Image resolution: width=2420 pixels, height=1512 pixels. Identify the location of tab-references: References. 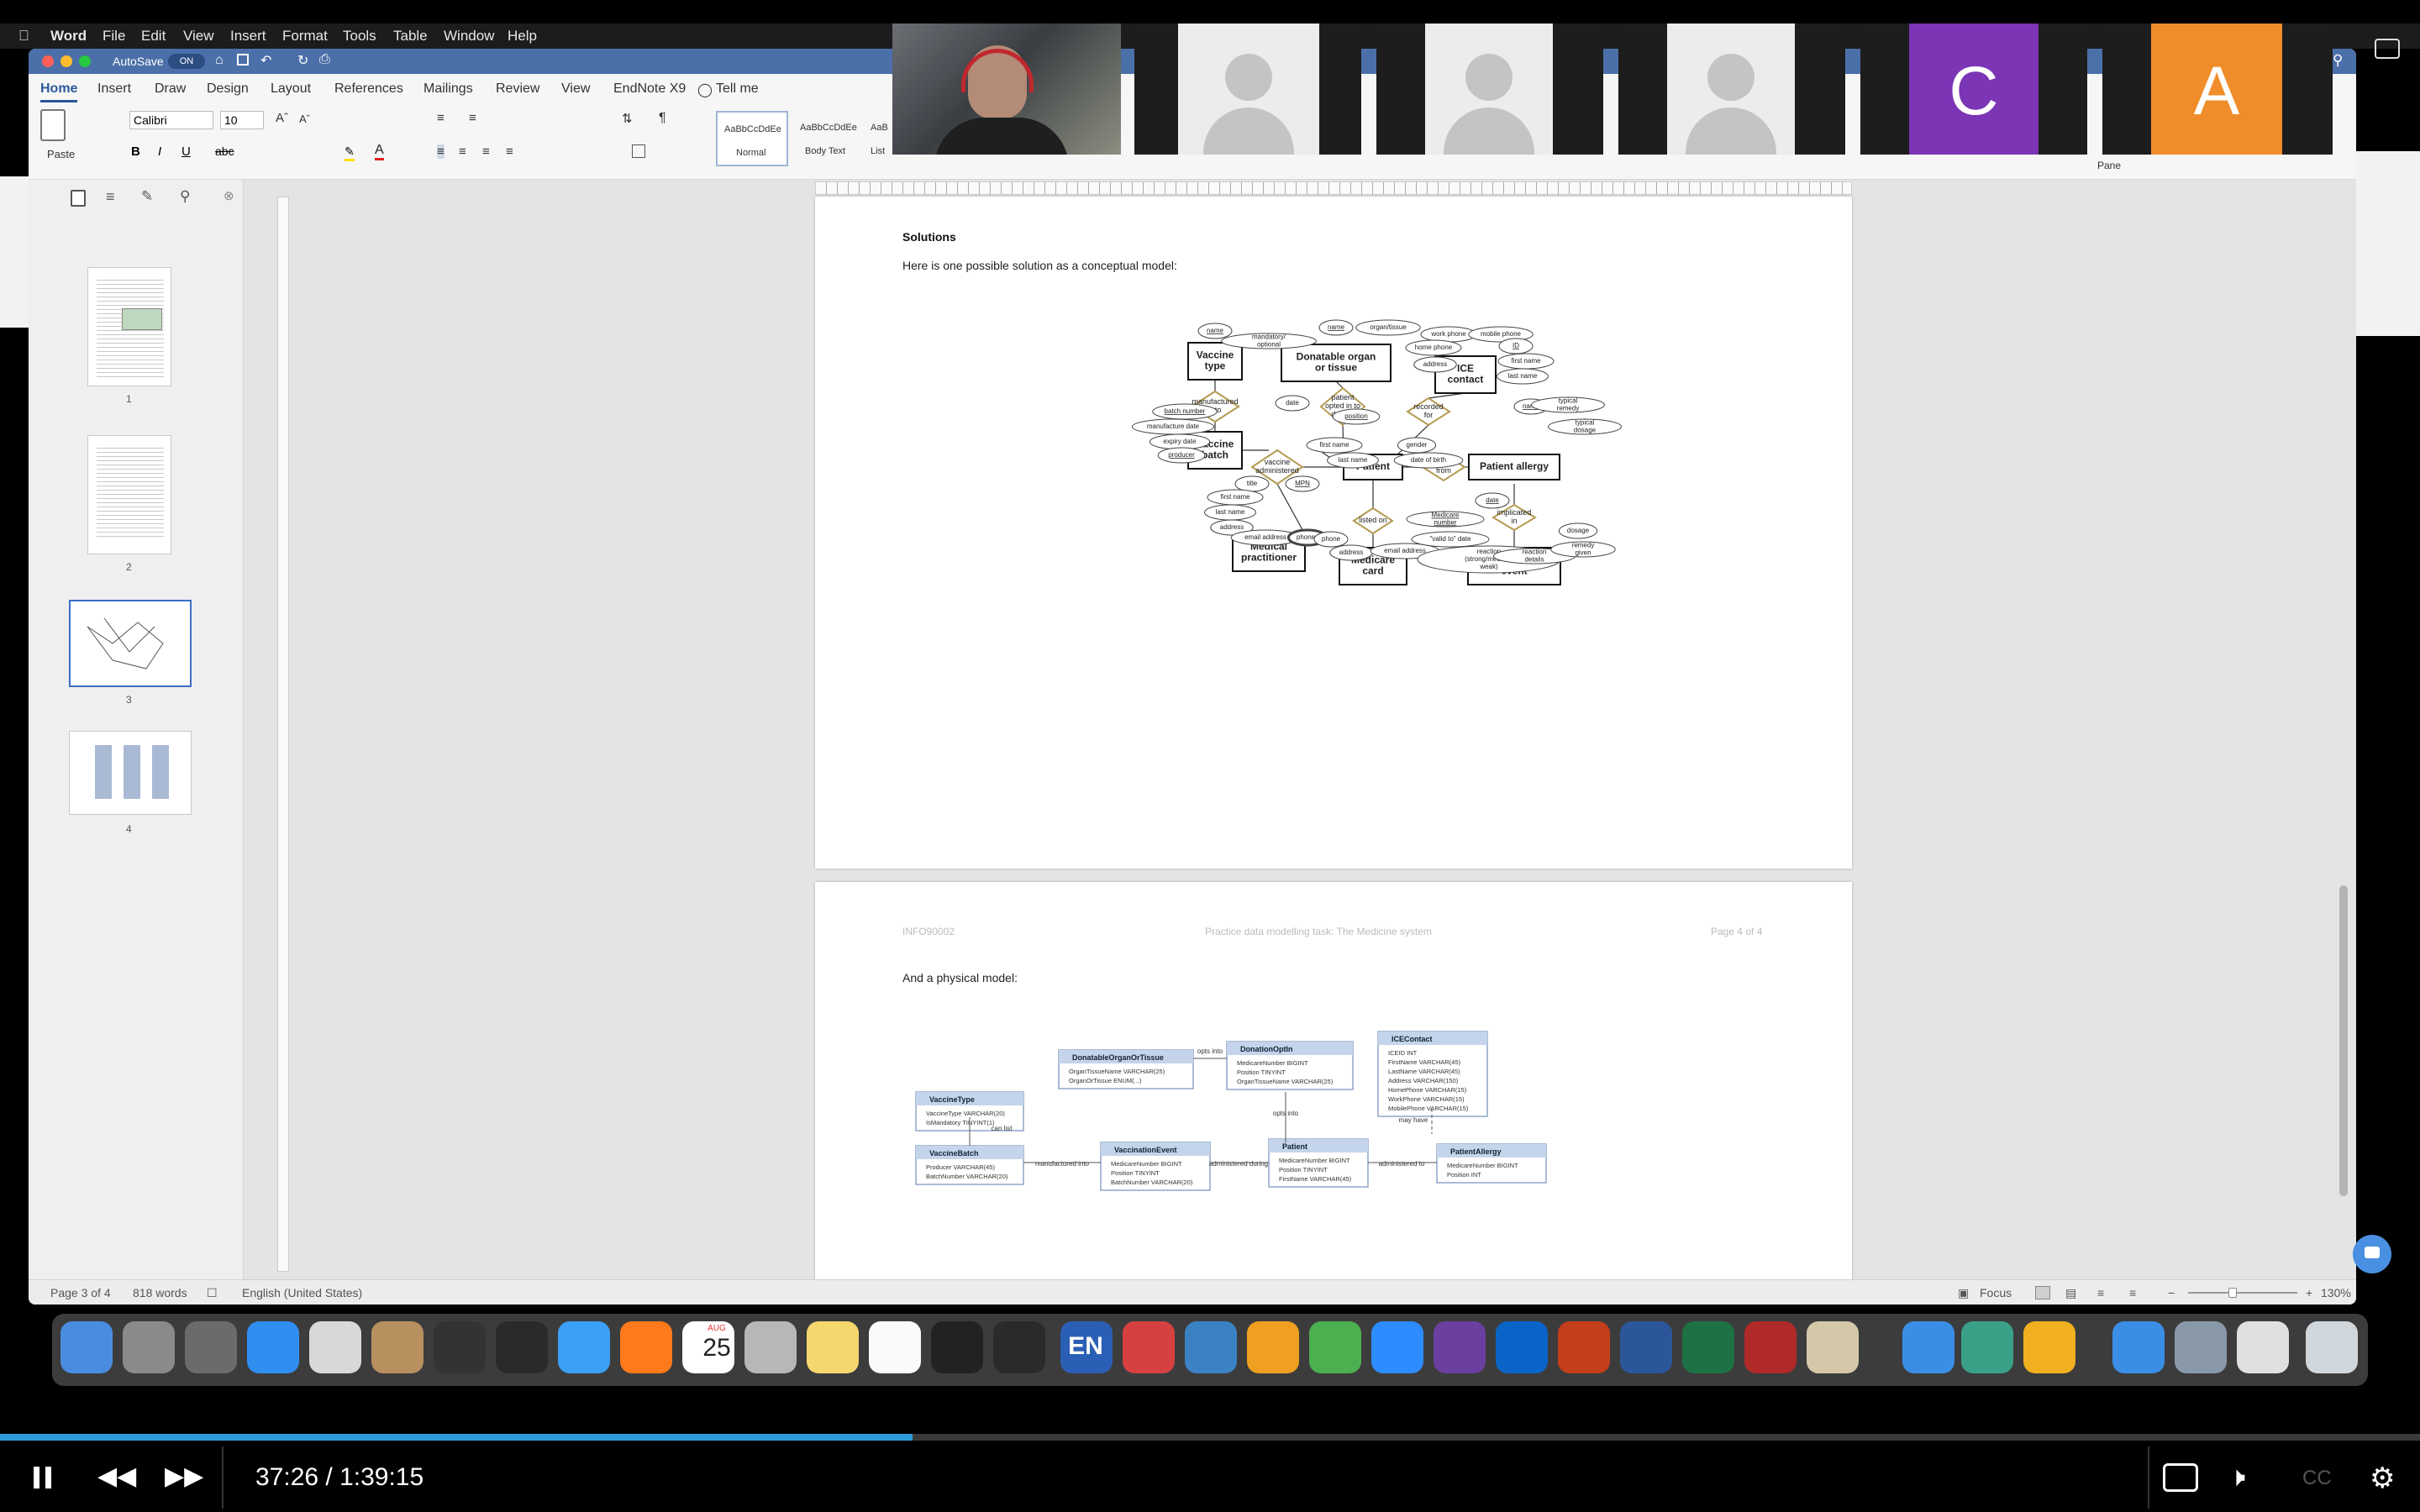
(368, 89).